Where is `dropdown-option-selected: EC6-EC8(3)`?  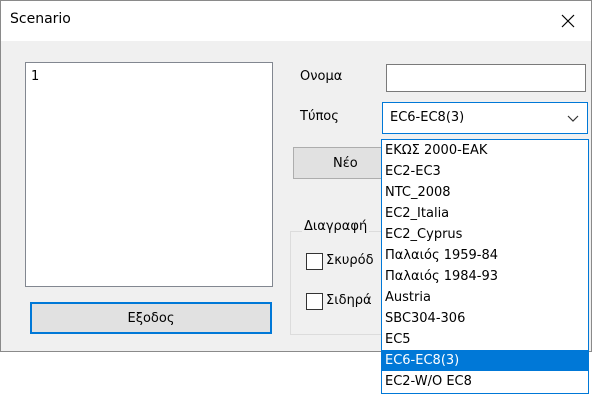
dropdown-option-selected: EC6-EC8(3) is located at coordinates (485, 360).